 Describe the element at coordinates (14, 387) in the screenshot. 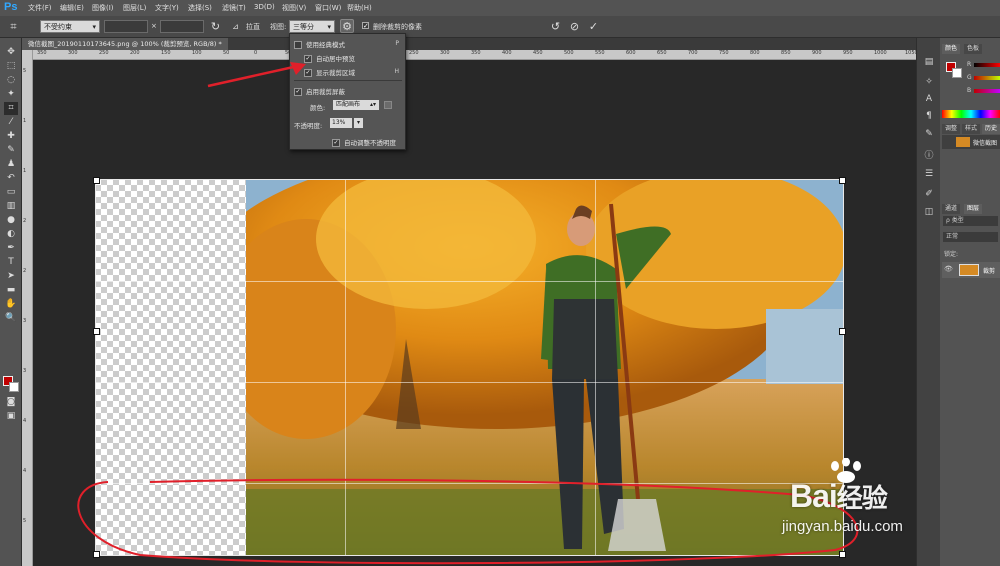

I see `background-color-swatch` at that location.